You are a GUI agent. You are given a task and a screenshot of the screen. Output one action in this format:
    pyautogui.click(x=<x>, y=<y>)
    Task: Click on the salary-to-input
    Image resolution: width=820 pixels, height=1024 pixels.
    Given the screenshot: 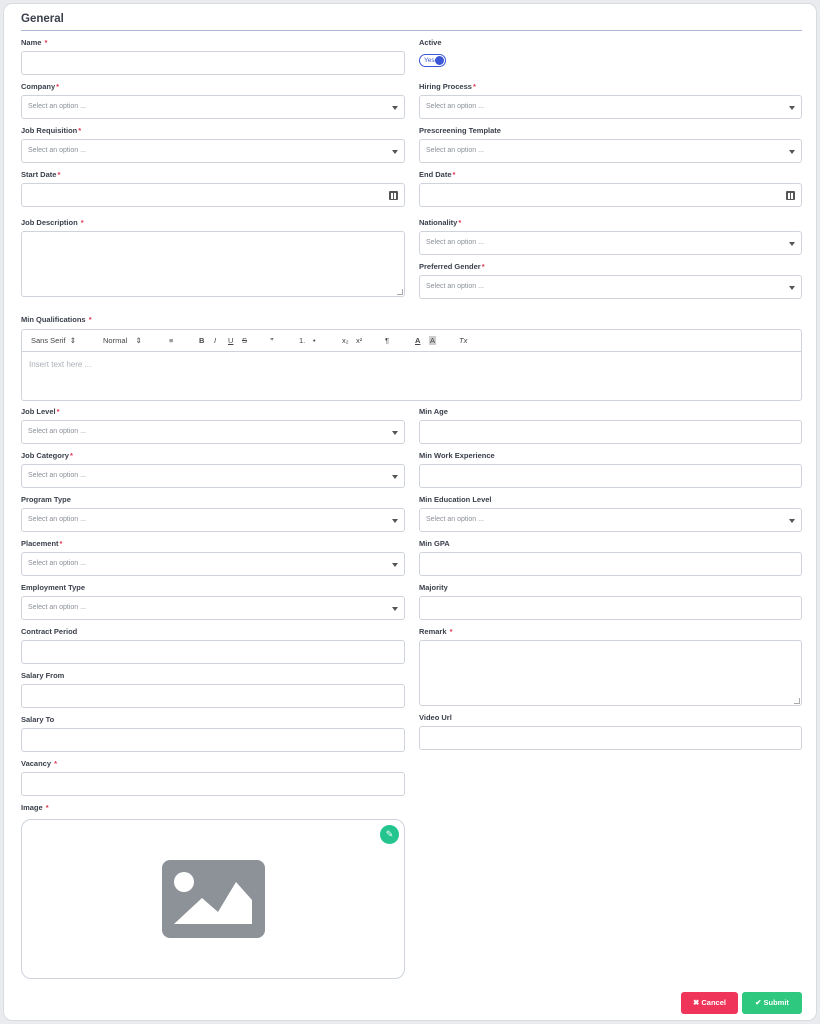 What is the action you would take?
    pyautogui.click(x=213, y=740)
    